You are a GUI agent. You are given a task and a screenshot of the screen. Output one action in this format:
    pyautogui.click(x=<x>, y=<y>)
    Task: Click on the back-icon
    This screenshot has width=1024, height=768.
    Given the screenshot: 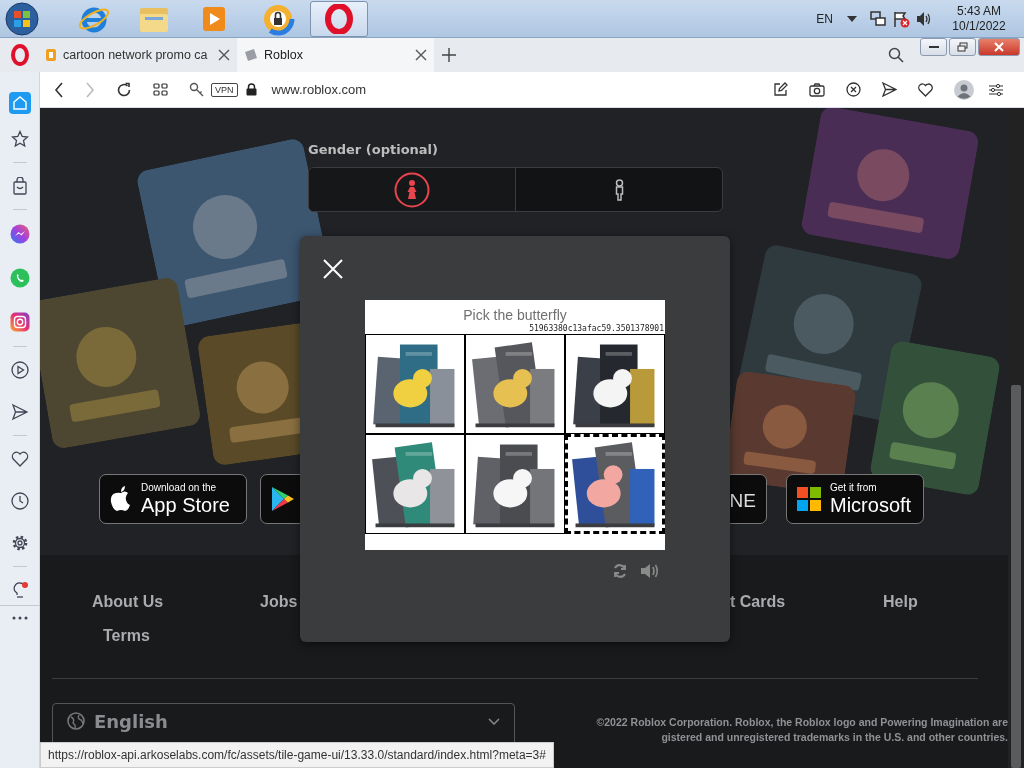 What is the action you would take?
    pyautogui.click(x=59, y=89)
    